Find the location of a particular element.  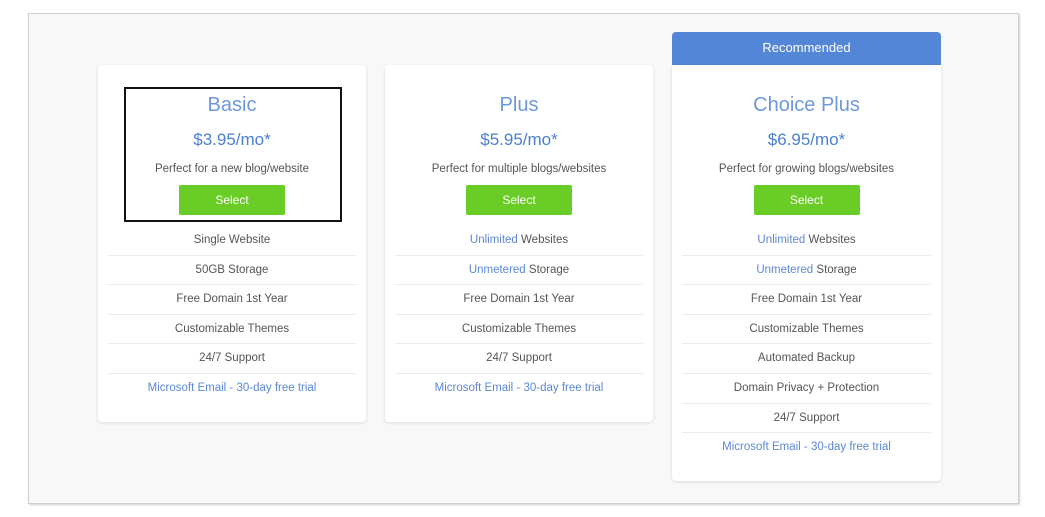

feature-item: Single Website is located at coordinates (232, 241).